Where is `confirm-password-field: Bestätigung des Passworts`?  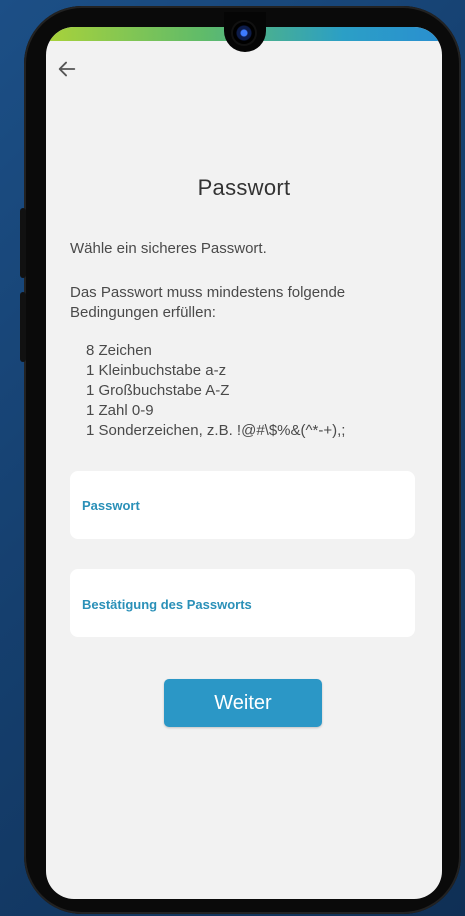 confirm-password-field: Bestätigung des Passworts is located at coordinates (242, 603).